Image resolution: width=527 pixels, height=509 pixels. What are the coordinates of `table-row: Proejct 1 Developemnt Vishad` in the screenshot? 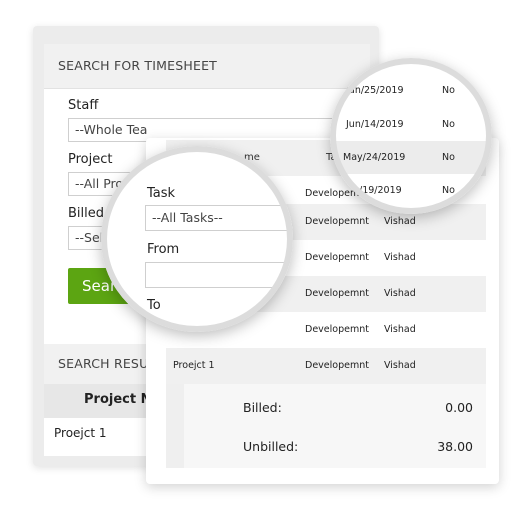 It's located at (326, 366).